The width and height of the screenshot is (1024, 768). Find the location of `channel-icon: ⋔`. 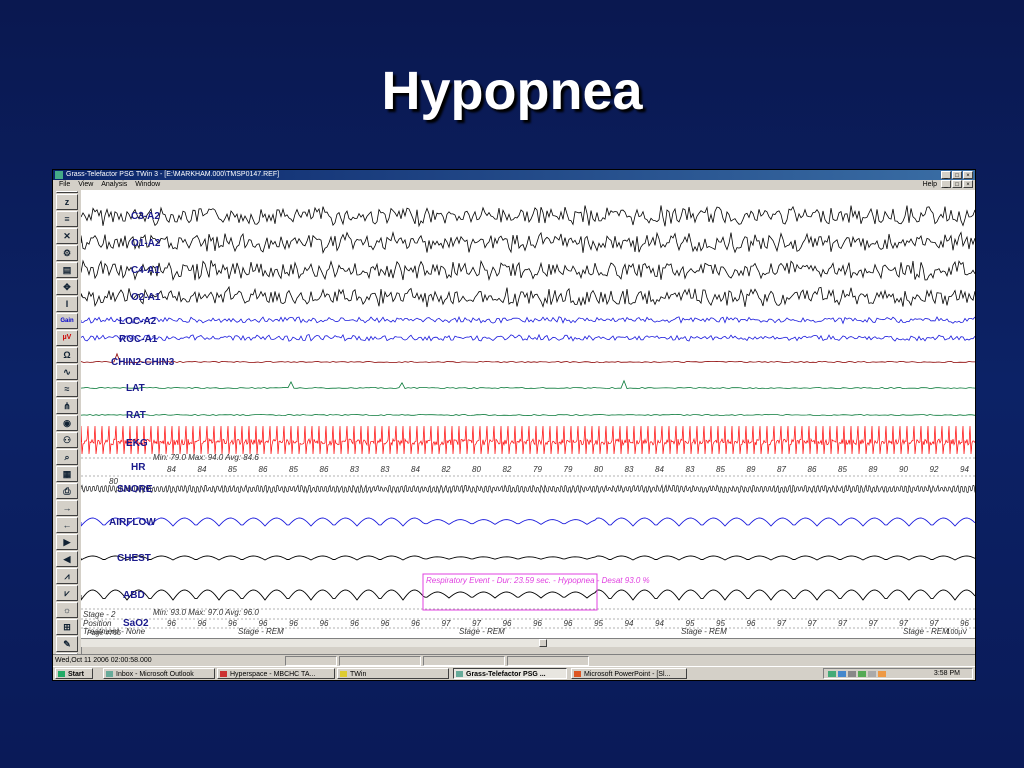

channel-icon: ⋔ is located at coordinates (67, 406).